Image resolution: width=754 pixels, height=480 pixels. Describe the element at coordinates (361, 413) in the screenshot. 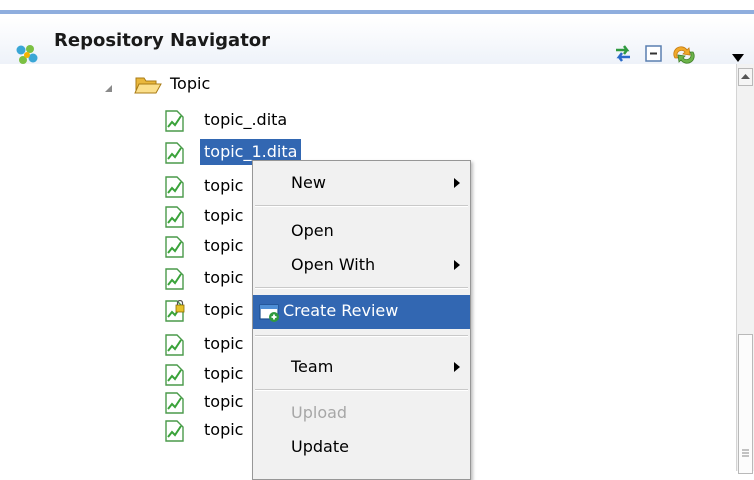

I see `menu-item-upload: Upload` at that location.